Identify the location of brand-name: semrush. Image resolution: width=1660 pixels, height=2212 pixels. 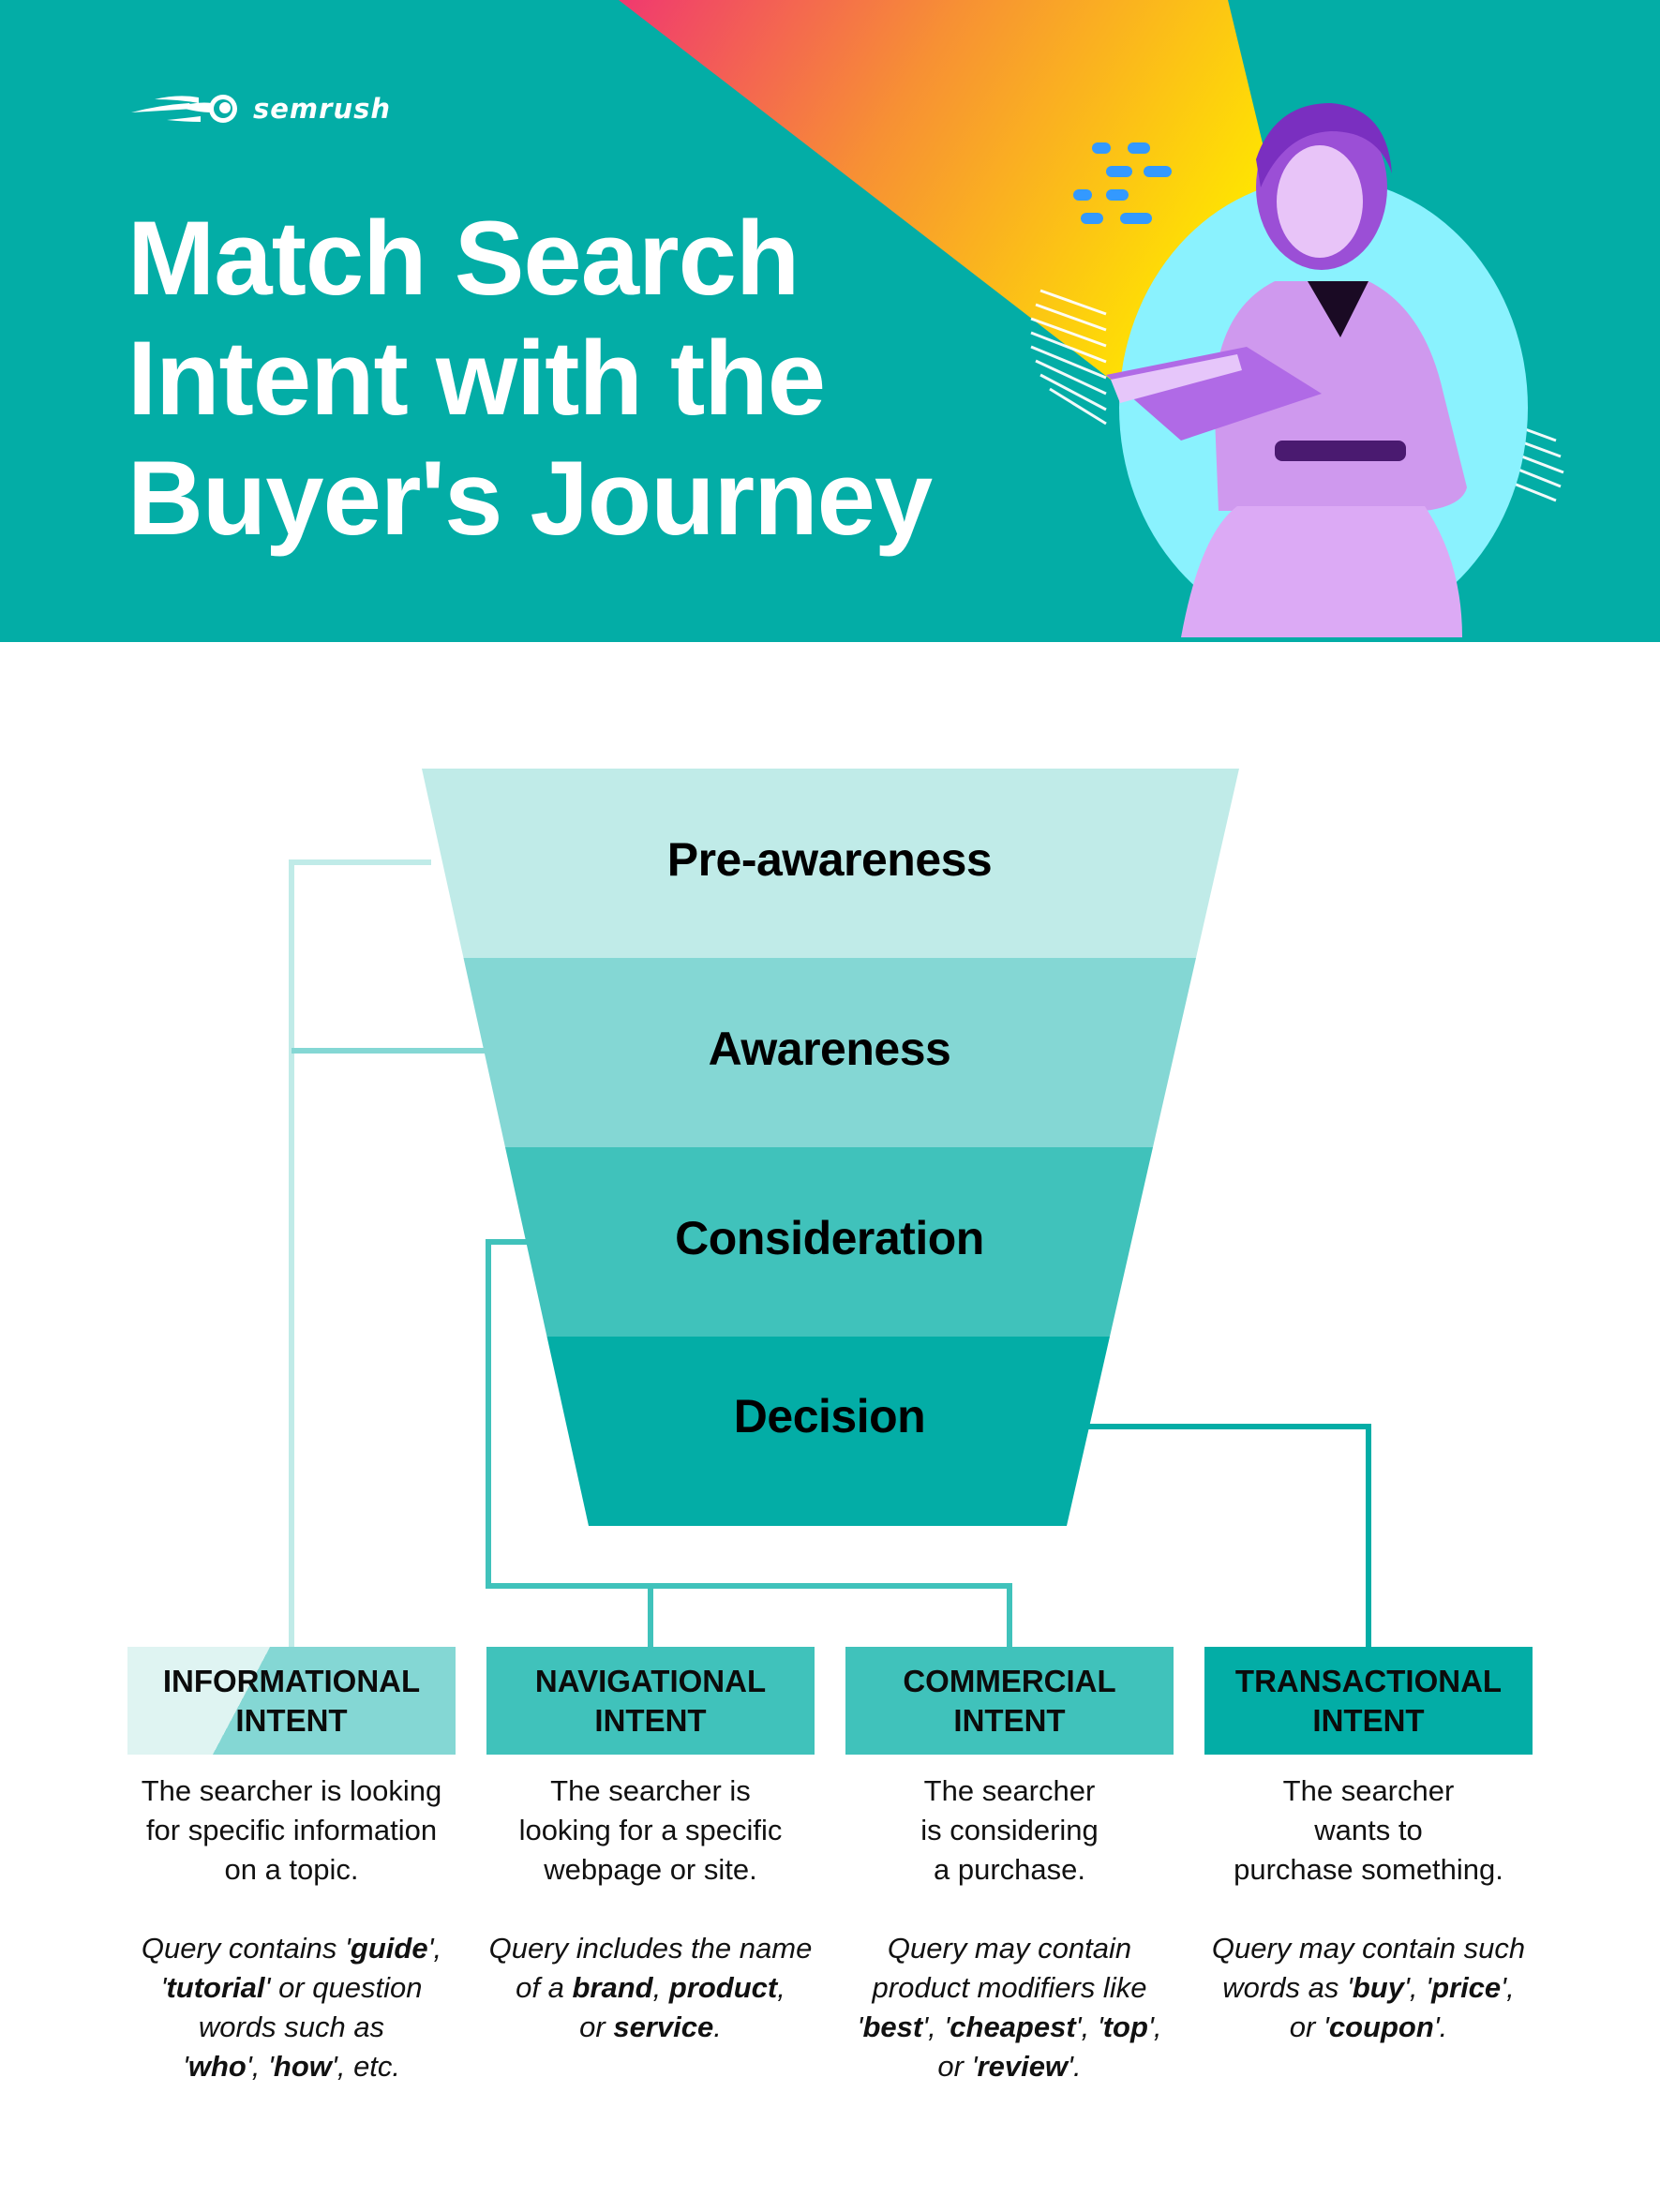
(322, 109).